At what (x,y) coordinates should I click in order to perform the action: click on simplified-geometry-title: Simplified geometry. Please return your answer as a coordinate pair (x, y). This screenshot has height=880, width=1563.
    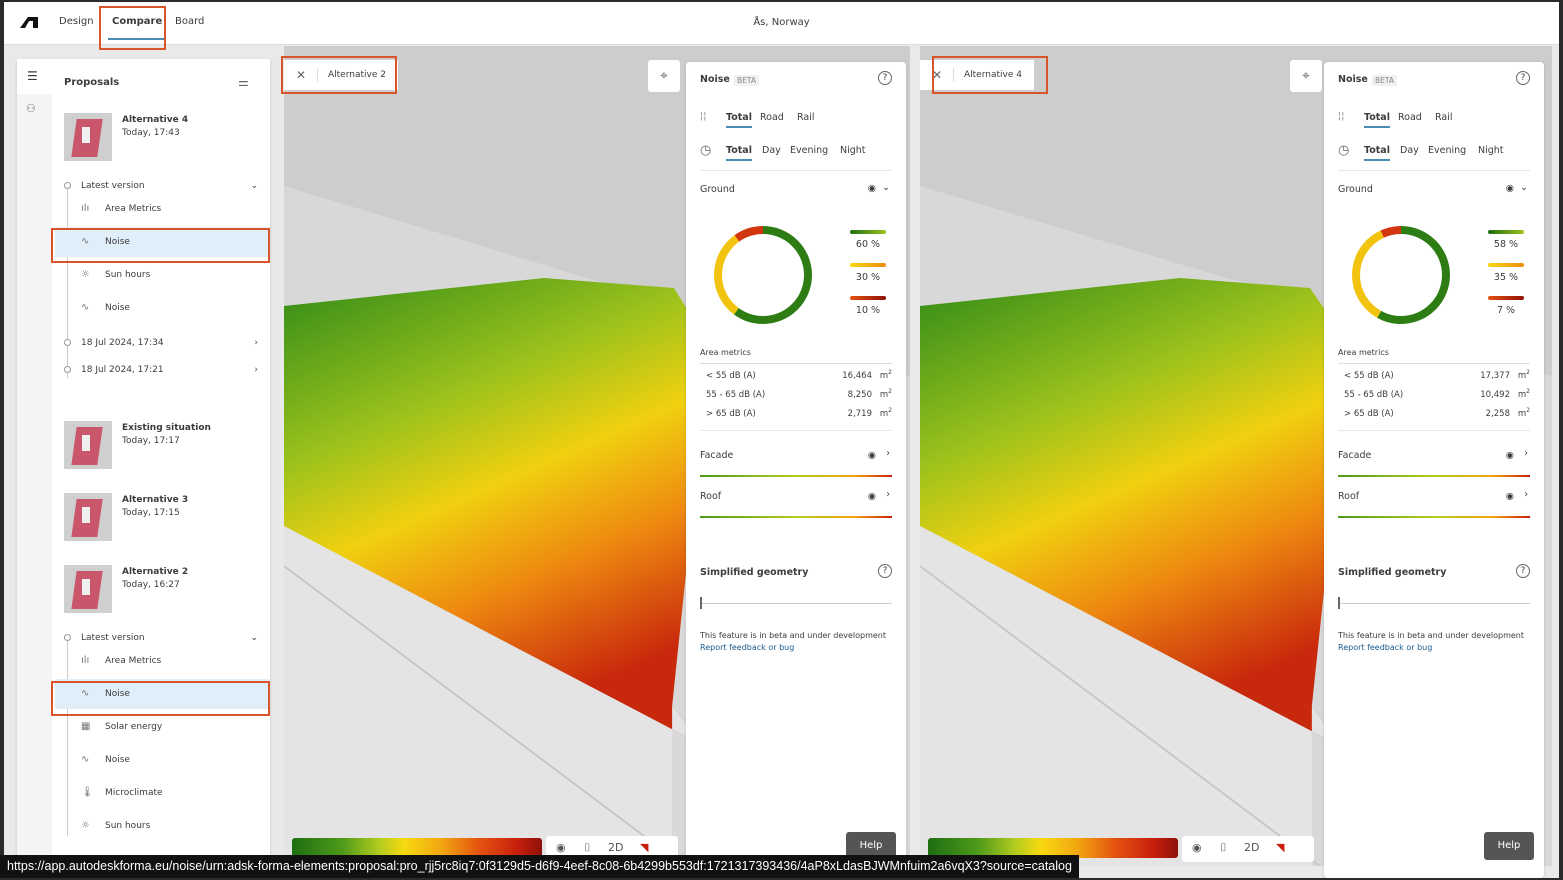
    Looking at the image, I should click on (754, 572).